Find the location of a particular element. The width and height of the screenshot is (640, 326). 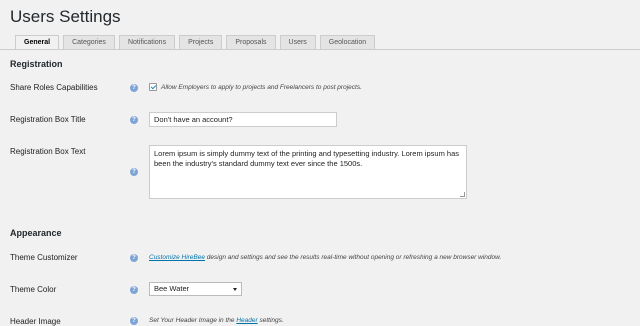

registration-box-title-label: Registration Box Title is located at coordinates (48, 119).